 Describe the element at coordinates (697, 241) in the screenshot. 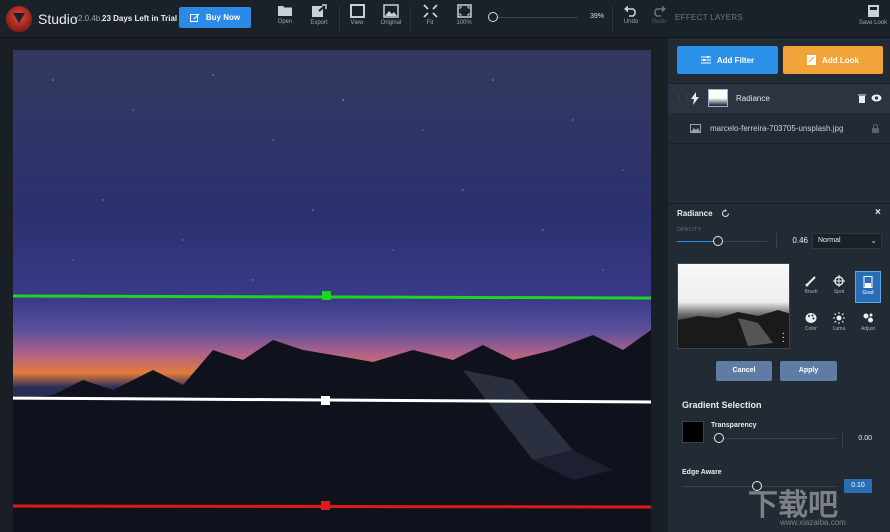

I see `opacity-slider-fill` at that location.